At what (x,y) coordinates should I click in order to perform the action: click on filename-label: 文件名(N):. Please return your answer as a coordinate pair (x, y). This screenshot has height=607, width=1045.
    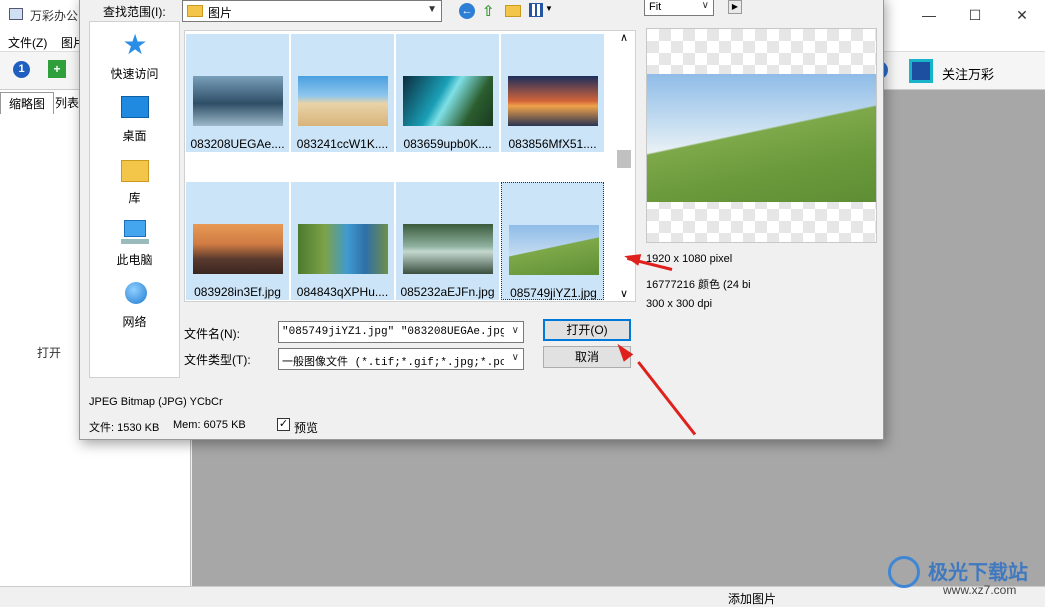
    Looking at the image, I should click on (212, 334).